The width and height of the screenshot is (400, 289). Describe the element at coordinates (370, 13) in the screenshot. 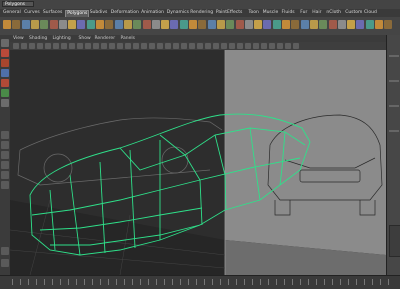

I see `shelf-tab-cloud: Cloud` at that location.